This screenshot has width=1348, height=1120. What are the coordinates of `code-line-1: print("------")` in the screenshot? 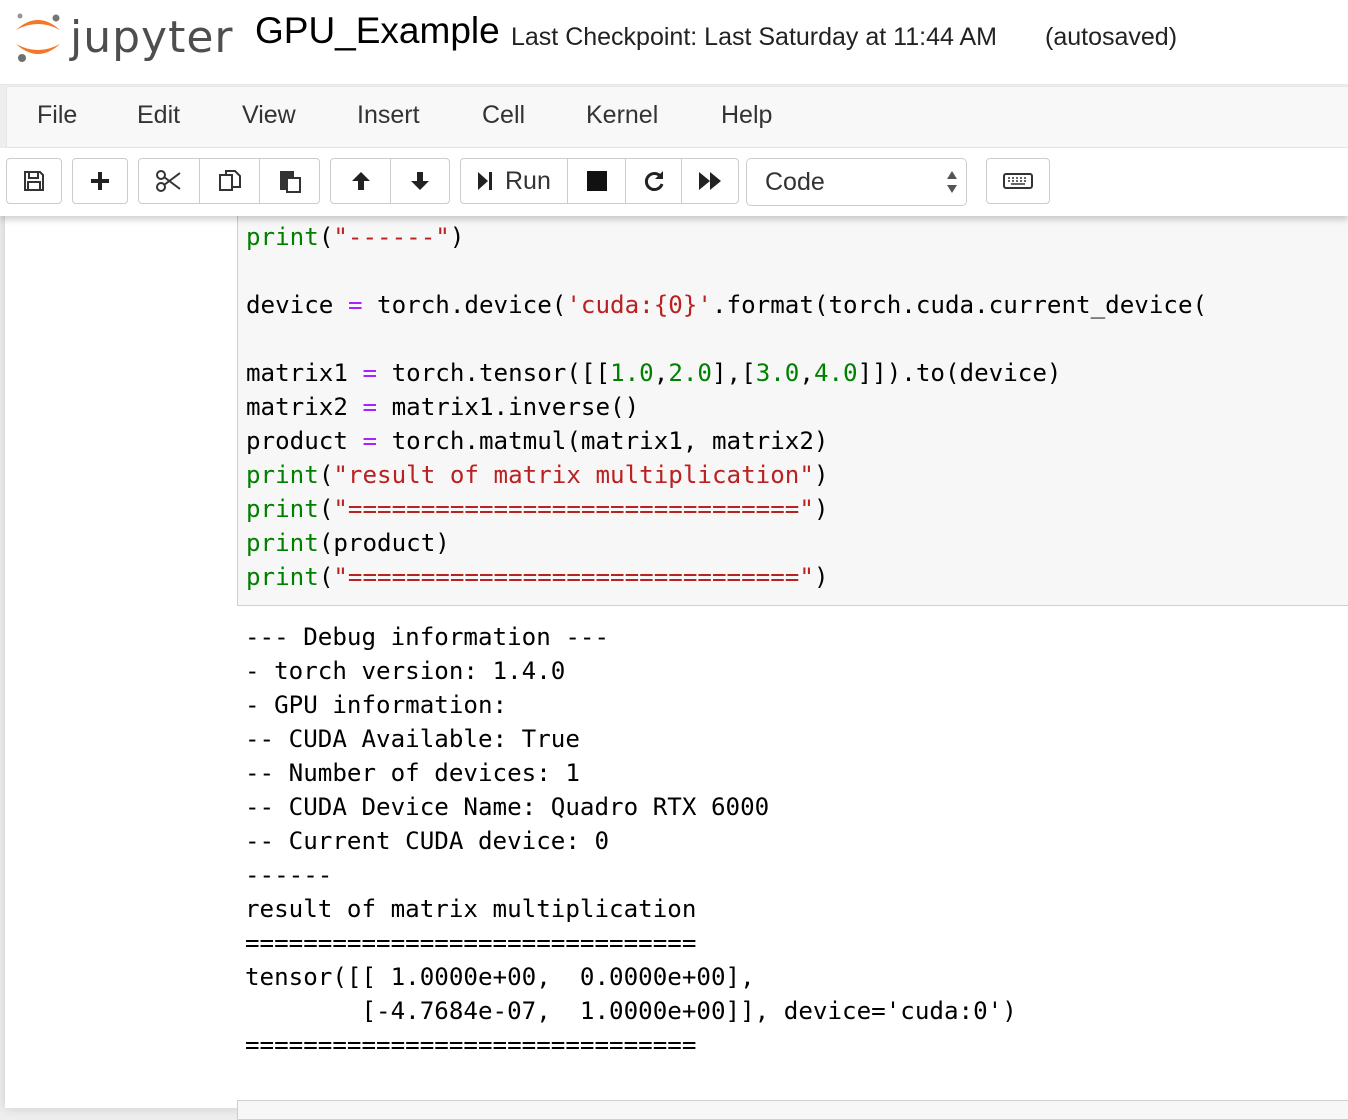 It's located at (355, 237).